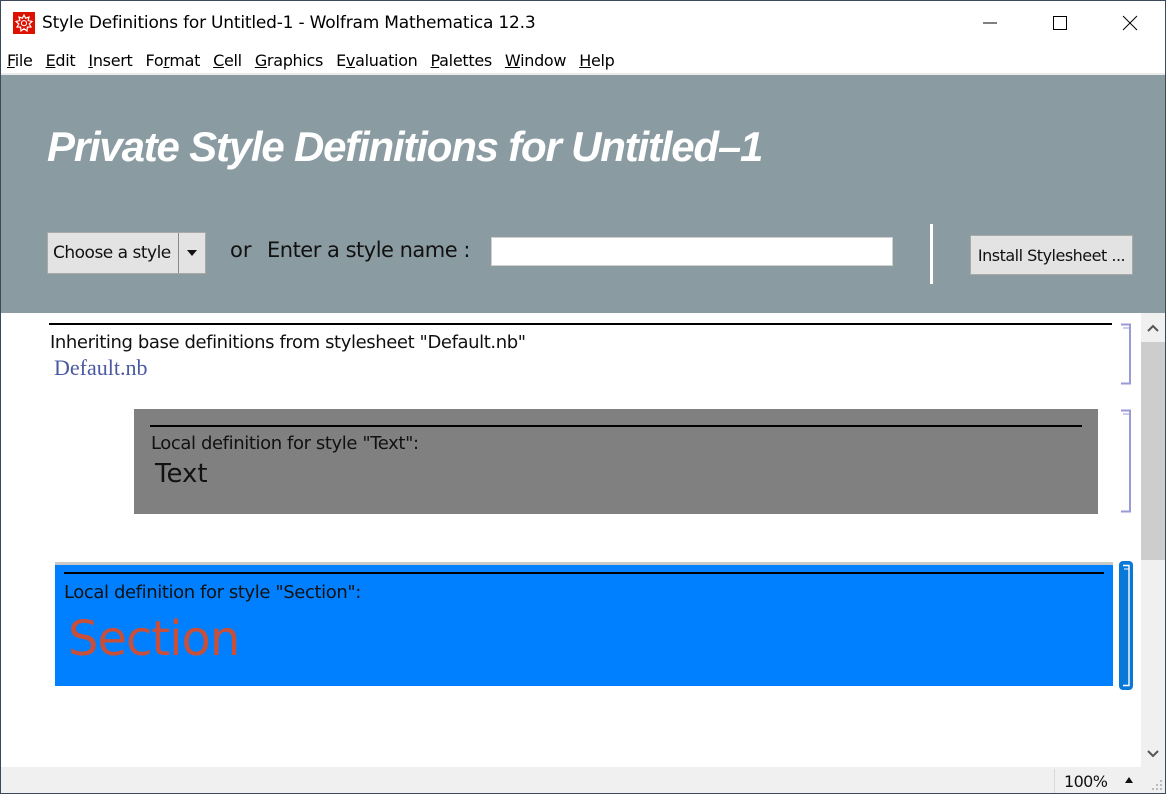 This screenshot has width=1166, height=794. I want to click on scroll-up-button, so click(1153, 328).